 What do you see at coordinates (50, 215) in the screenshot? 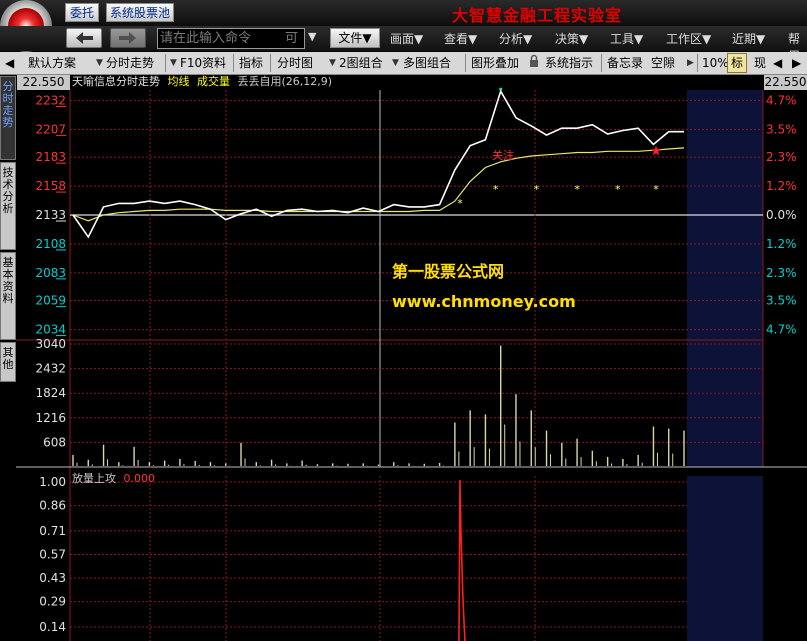
I see `price-tick-label: 2133` at bounding box center [50, 215].